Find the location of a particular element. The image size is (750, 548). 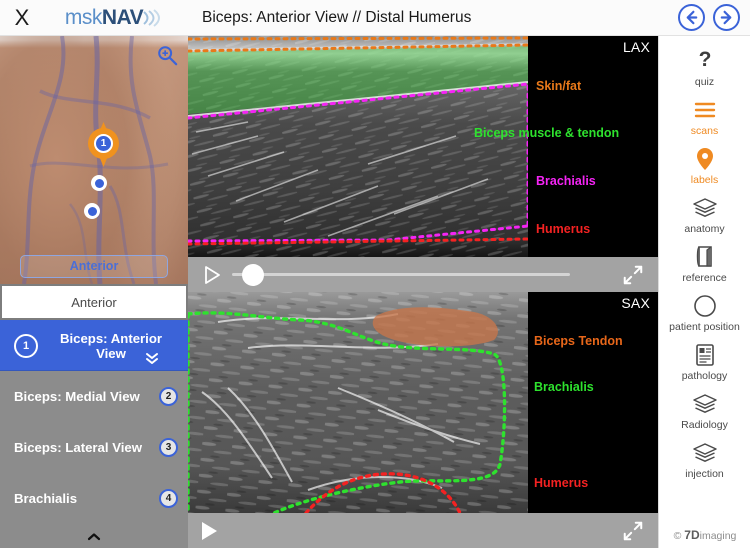

tool-label: labels is located at coordinates (704, 180).